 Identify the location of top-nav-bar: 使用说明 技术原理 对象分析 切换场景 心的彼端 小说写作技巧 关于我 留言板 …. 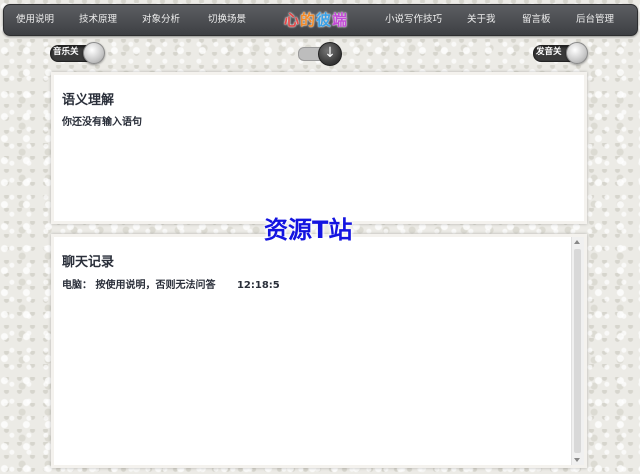
(320, 20).